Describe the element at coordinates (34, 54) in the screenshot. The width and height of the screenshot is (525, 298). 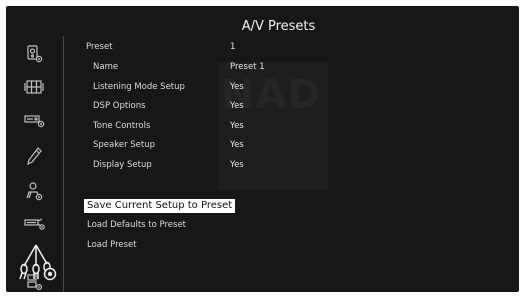
I see `speaker-source-icon` at that location.